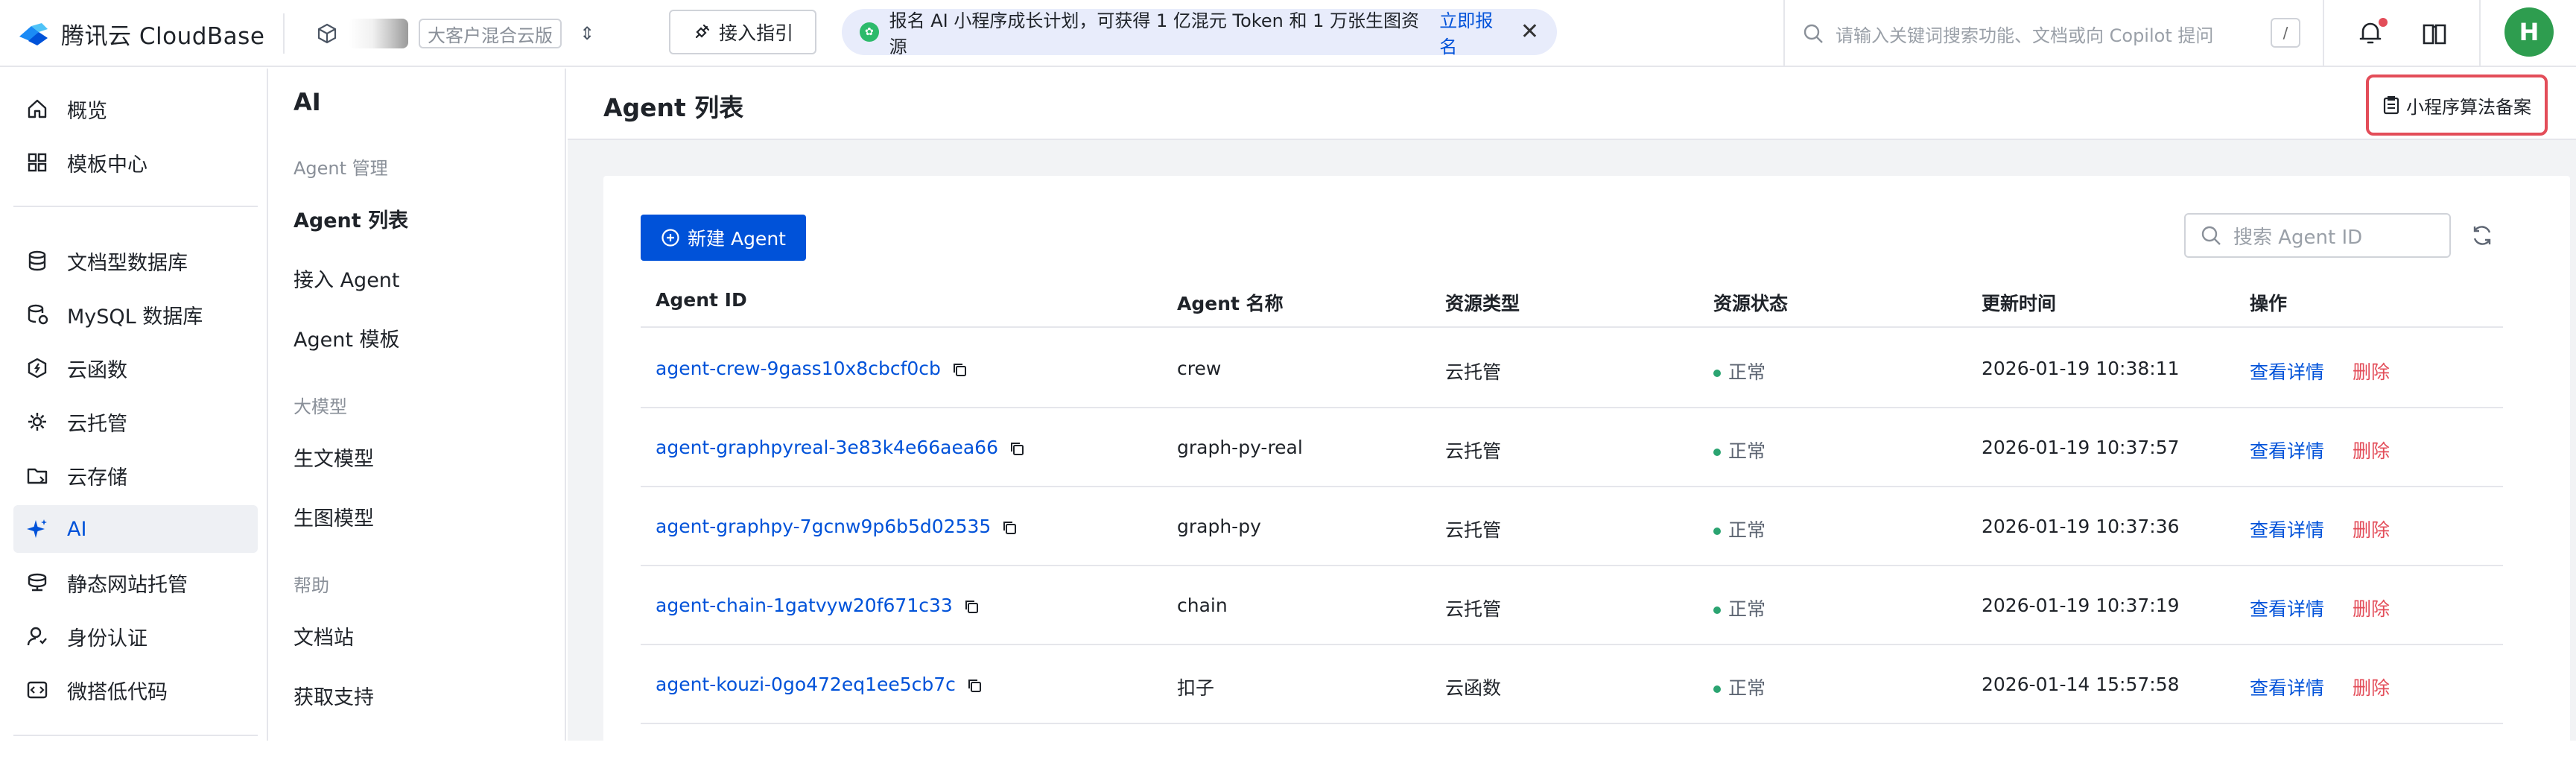 The image size is (2576, 757). Describe the element at coordinates (107, 165) in the screenshot. I see `sidebar-item-label: 模板中心` at that location.